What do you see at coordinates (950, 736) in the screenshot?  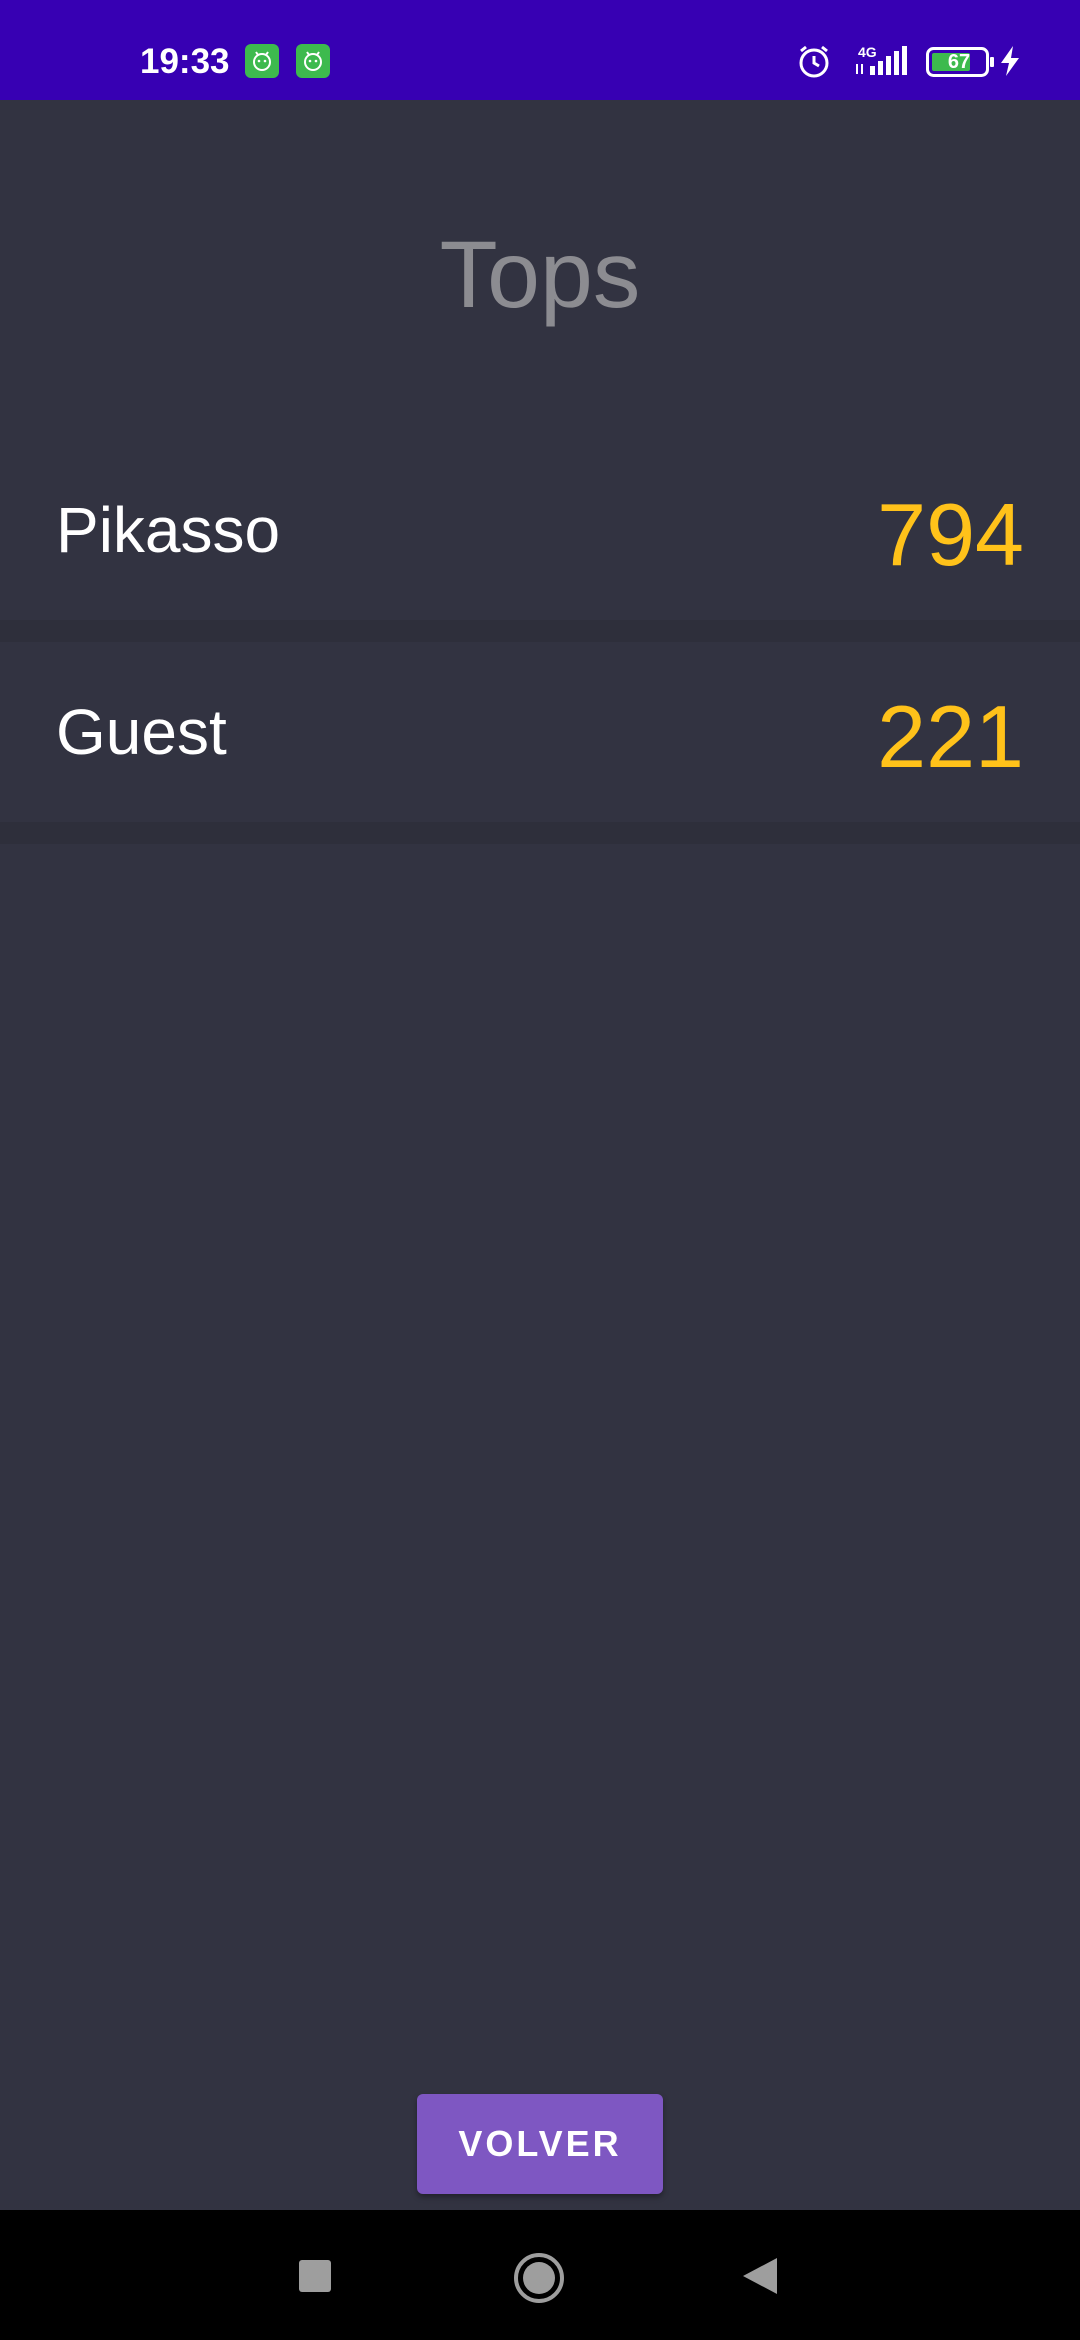 I see `player-score: 221` at bounding box center [950, 736].